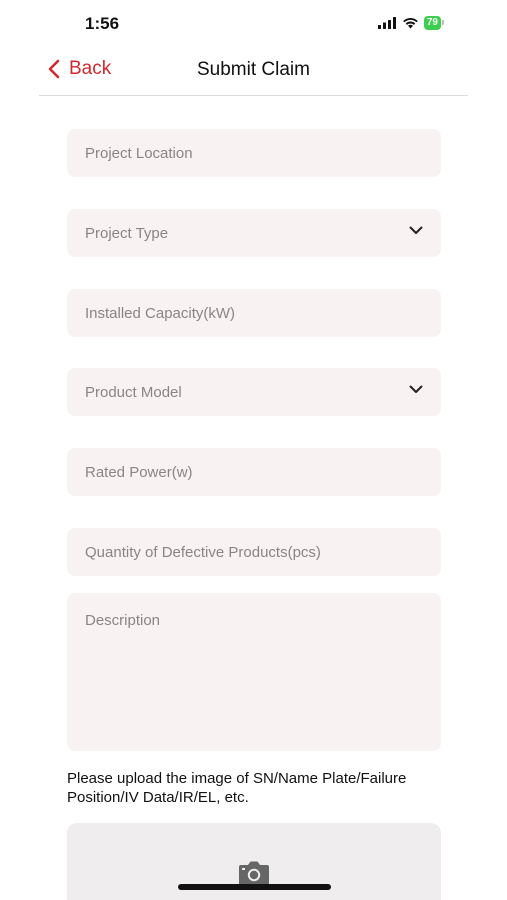 The height and width of the screenshot is (900, 507). Describe the element at coordinates (203, 552) in the screenshot. I see `defective-quantity-placeholder: Quantity of Defective Products(pcs)` at that location.